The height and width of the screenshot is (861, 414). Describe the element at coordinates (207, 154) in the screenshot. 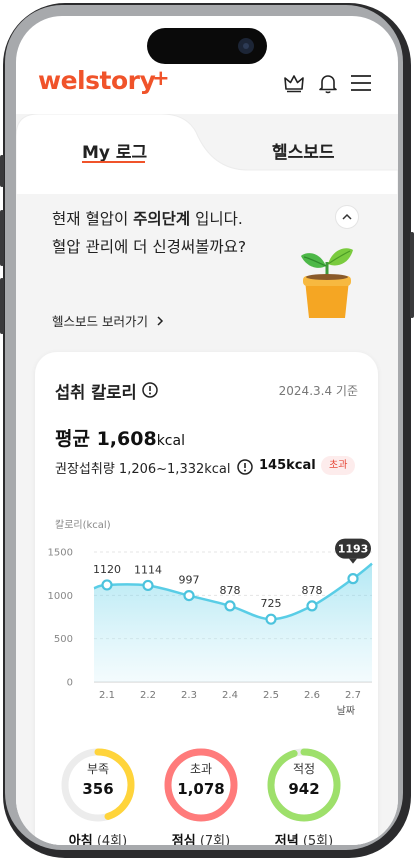

I see `tab-bar-shape` at that location.